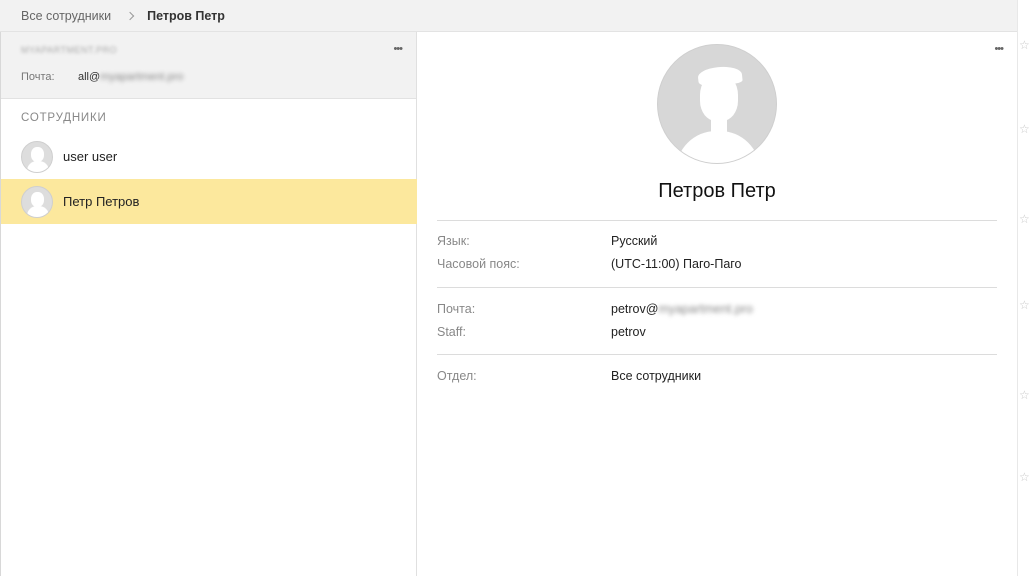 The image size is (1031, 576). I want to click on info-label: Staff:, so click(451, 331).